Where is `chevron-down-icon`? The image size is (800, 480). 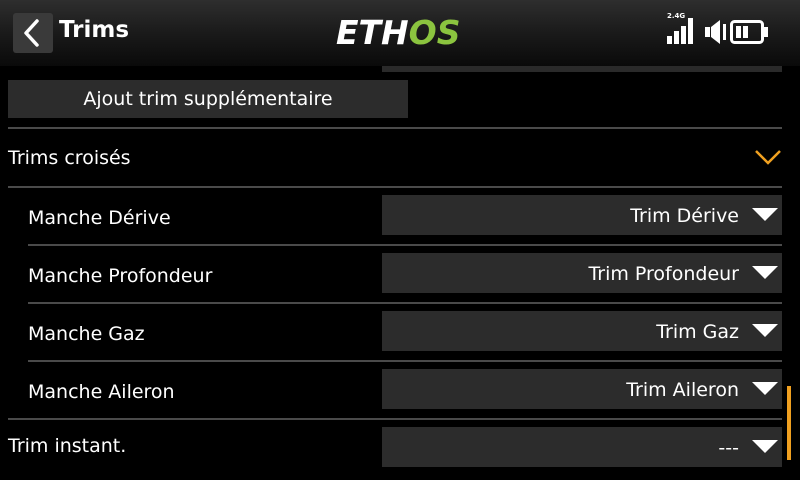 chevron-down-icon is located at coordinates (768, 157).